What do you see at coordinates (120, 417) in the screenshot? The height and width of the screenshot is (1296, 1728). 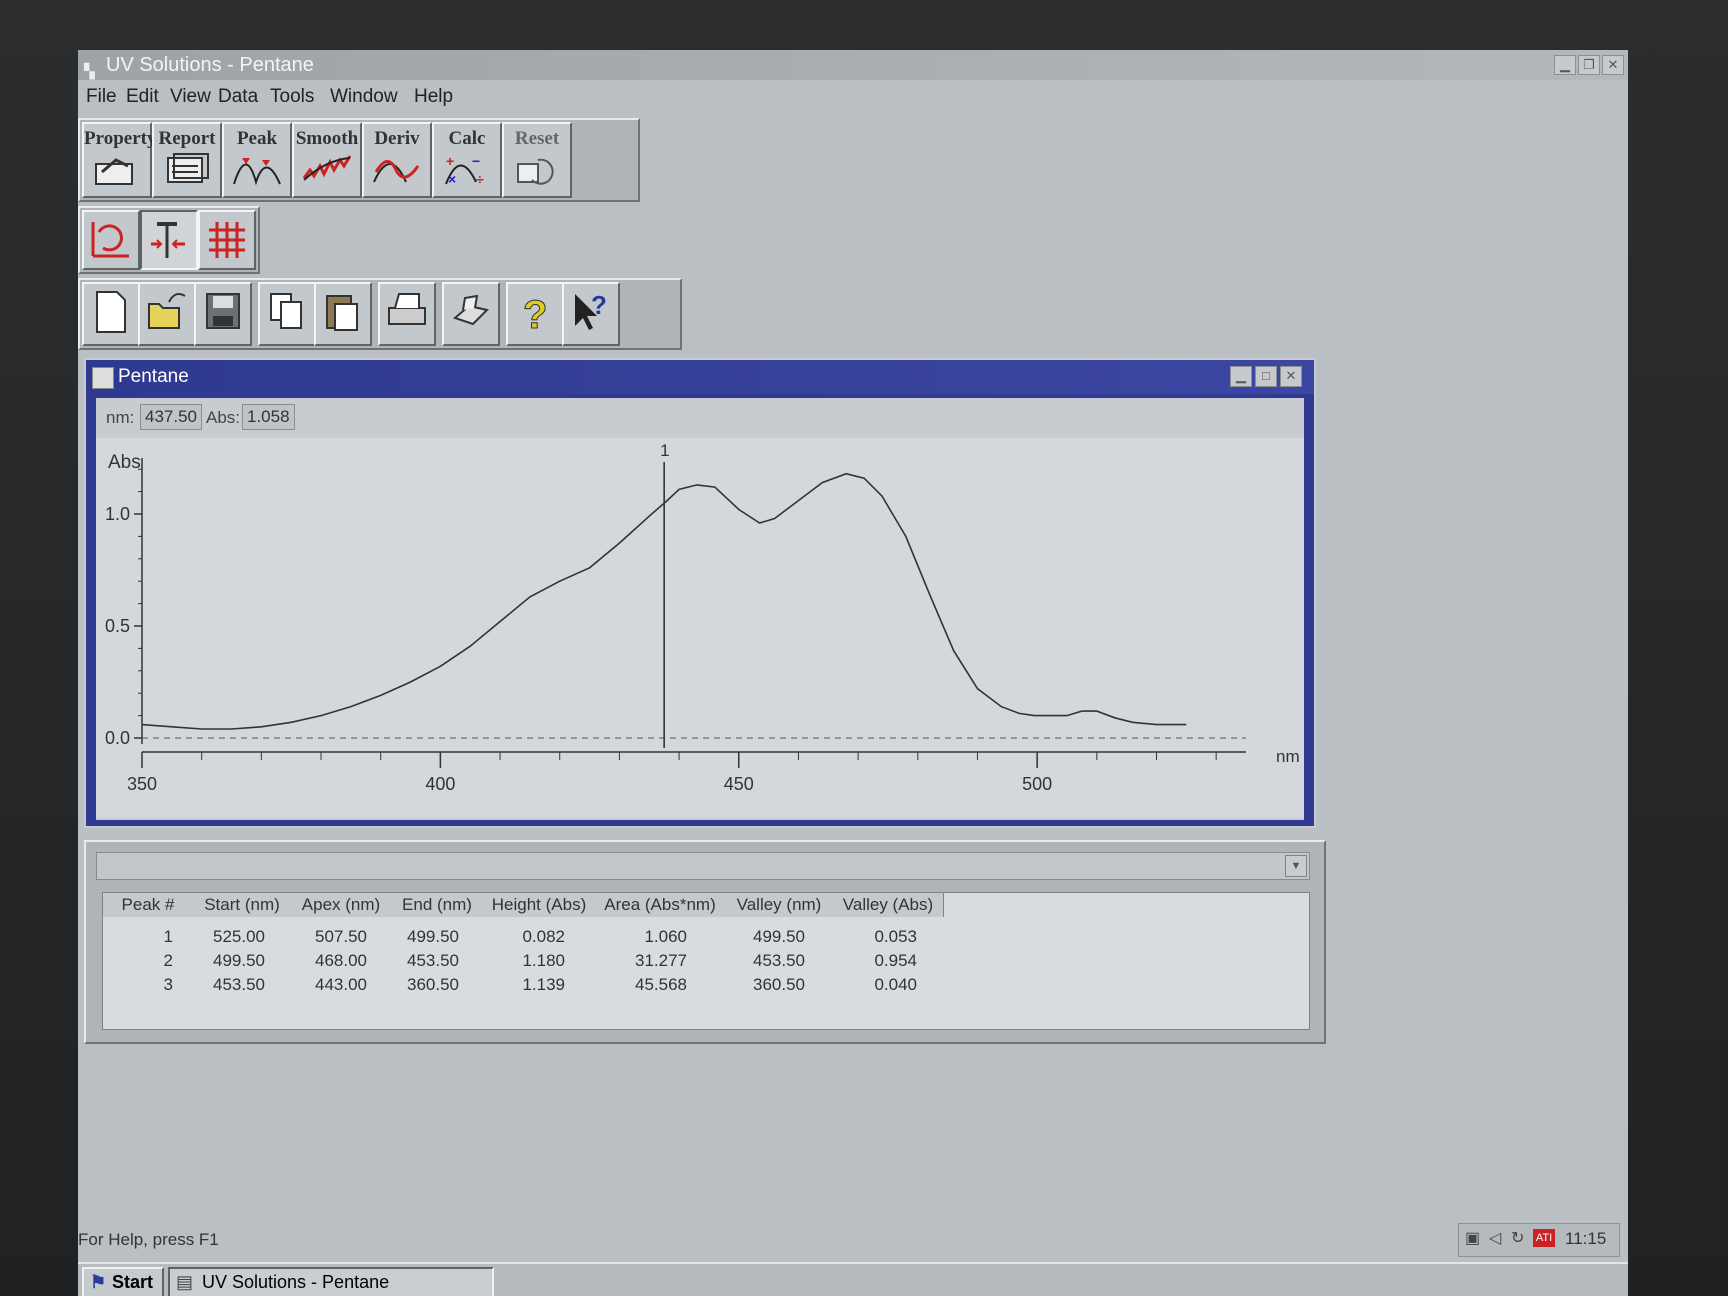 I see `nm-label: nm:` at bounding box center [120, 417].